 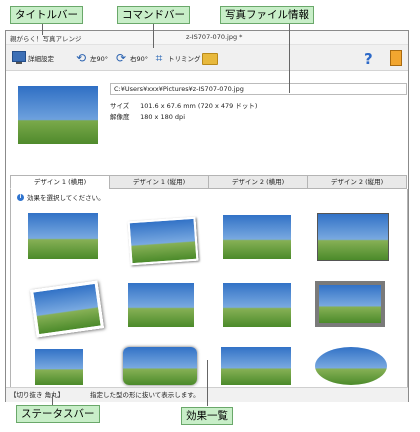 What do you see at coordinates (37, 395) in the screenshot?
I see `status-effect-name: 【切り抜き 角丸】` at bounding box center [37, 395].